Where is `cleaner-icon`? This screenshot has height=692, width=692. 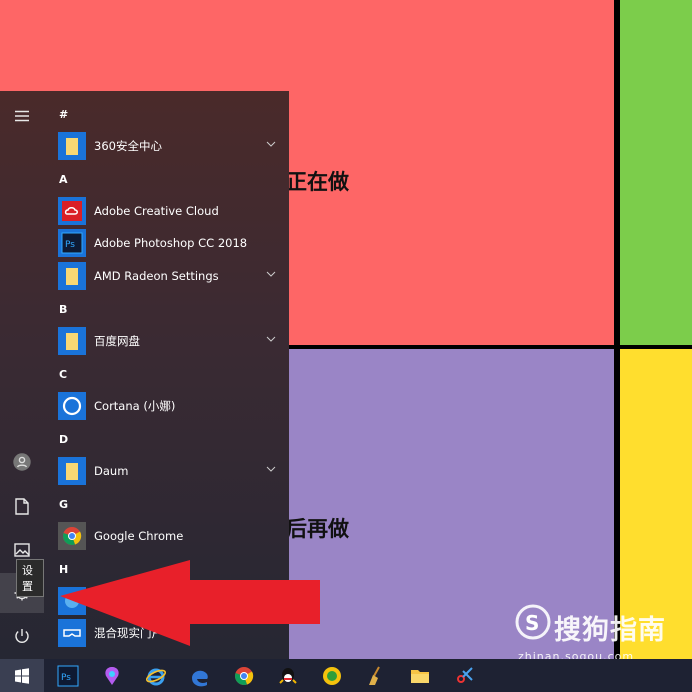
cleaner-icon is located at coordinates (374, 675).